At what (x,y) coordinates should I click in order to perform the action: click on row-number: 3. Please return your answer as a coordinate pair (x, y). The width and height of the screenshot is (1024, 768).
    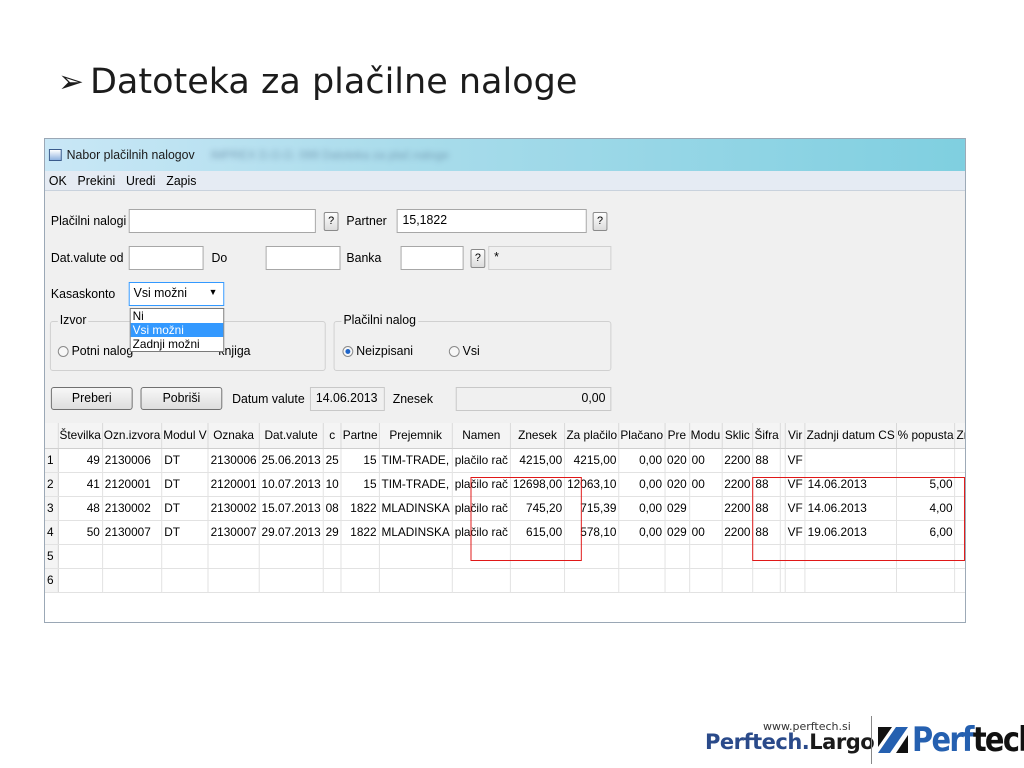
    Looking at the image, I should click on (51, 508).